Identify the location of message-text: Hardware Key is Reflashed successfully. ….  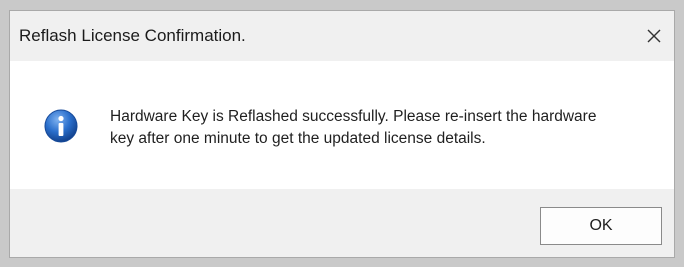
(385, 128).